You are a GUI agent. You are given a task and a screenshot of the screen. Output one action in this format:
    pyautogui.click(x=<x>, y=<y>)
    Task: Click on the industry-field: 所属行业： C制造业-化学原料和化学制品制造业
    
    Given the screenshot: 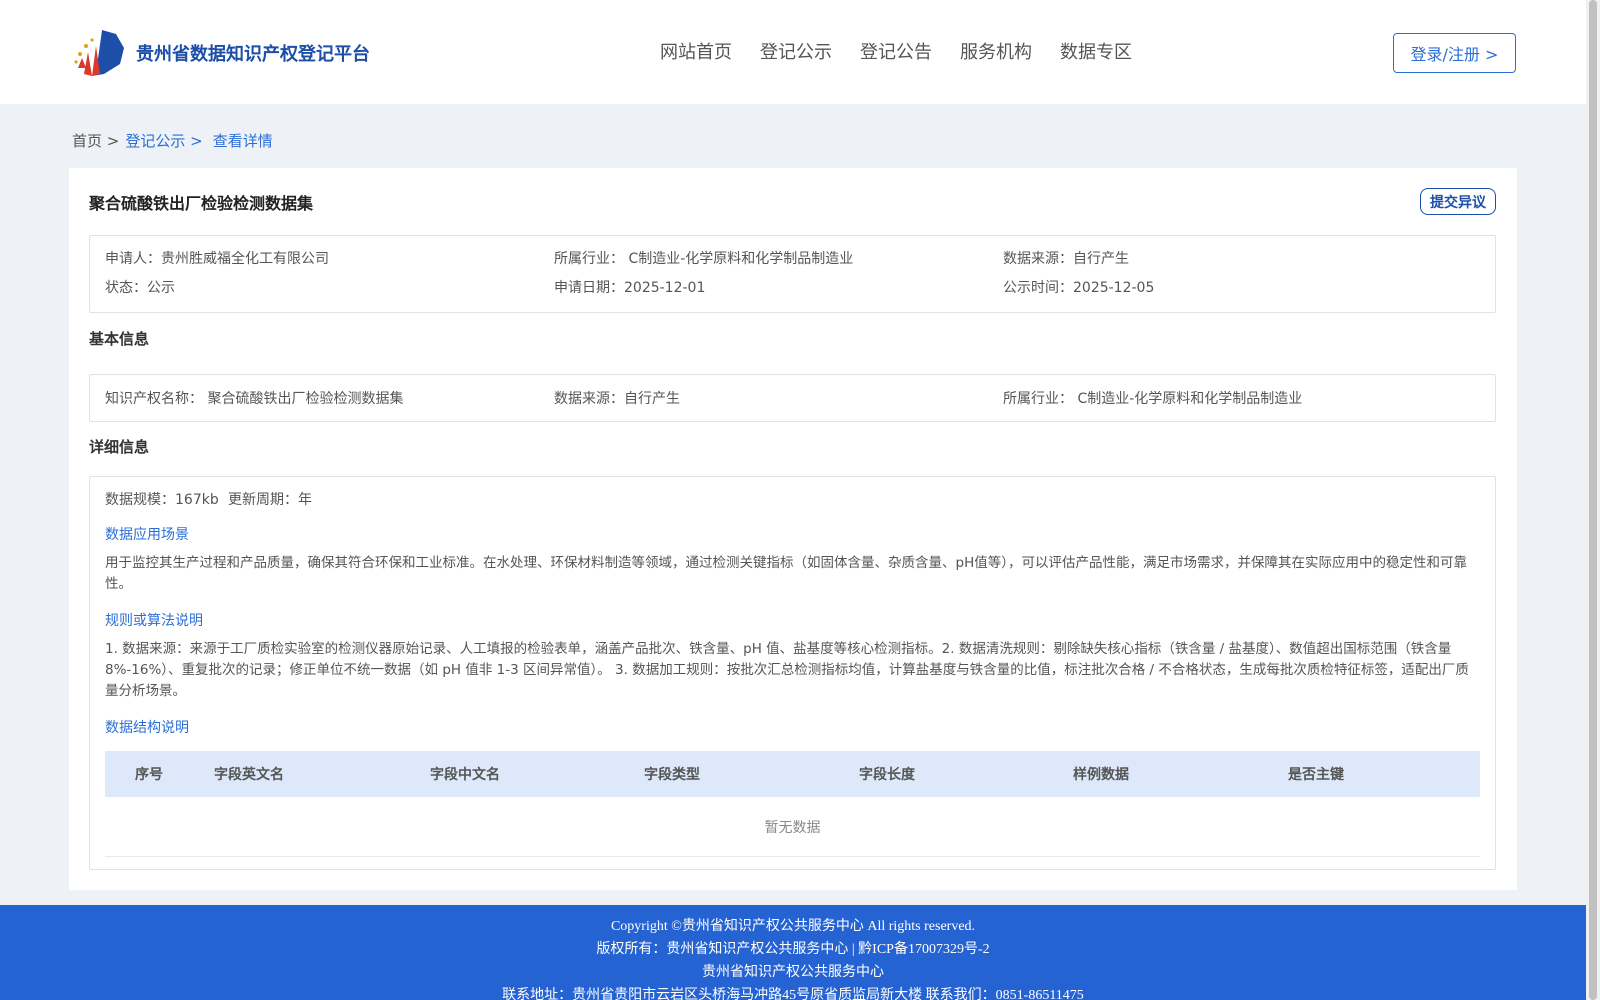 What is the action you would take?
    pyautogui.click(x=703, y=258)
    